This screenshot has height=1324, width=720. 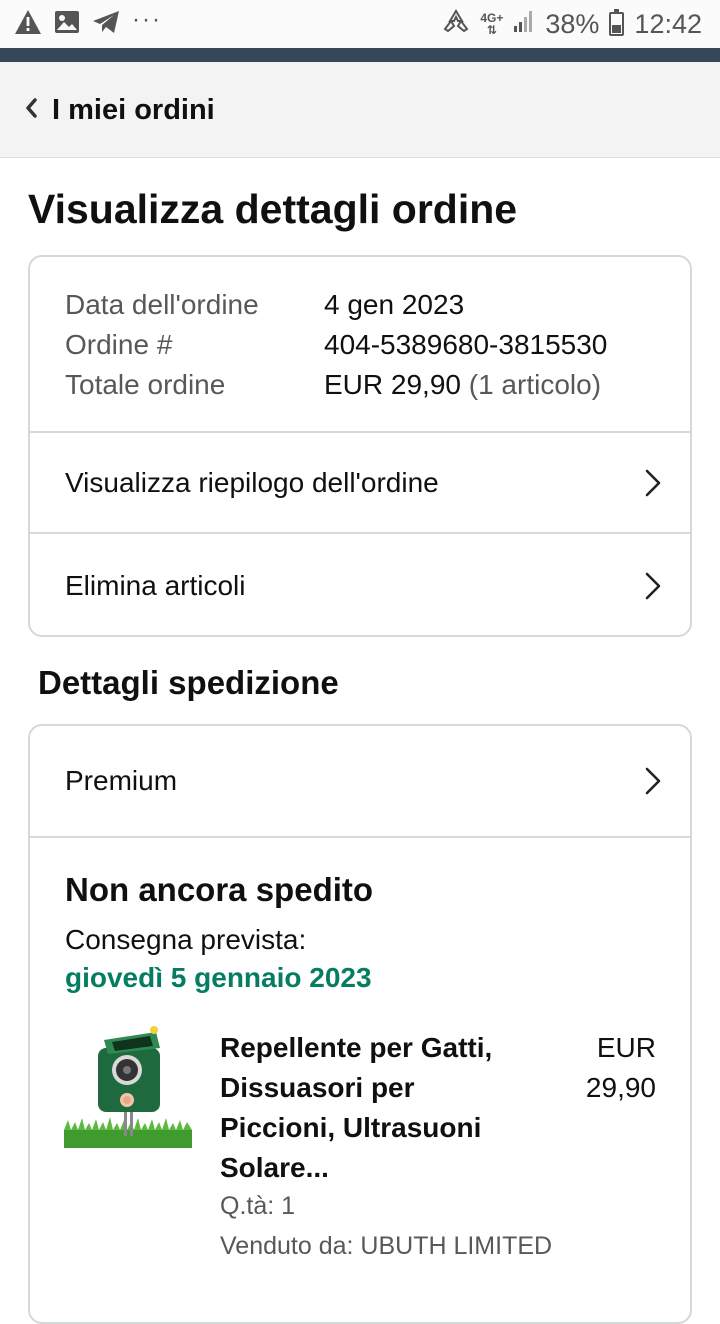 I want to click on product-quantity: Q.tà: 1, so click(x=258, y=1206).